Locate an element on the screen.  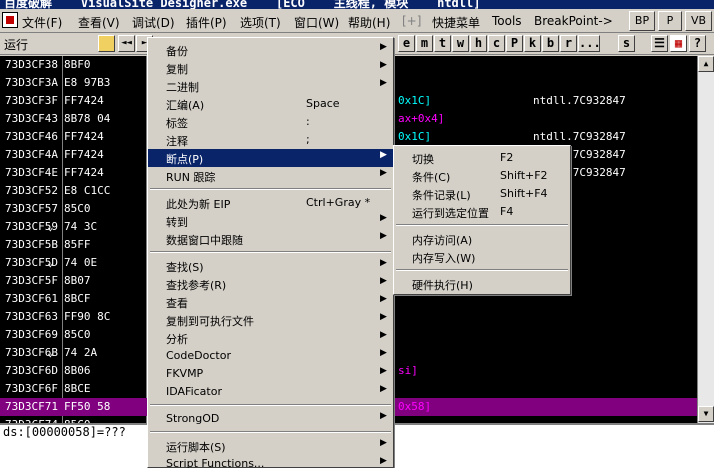
disasm-jmp: ⌄ is located at coordinates (50, 262).